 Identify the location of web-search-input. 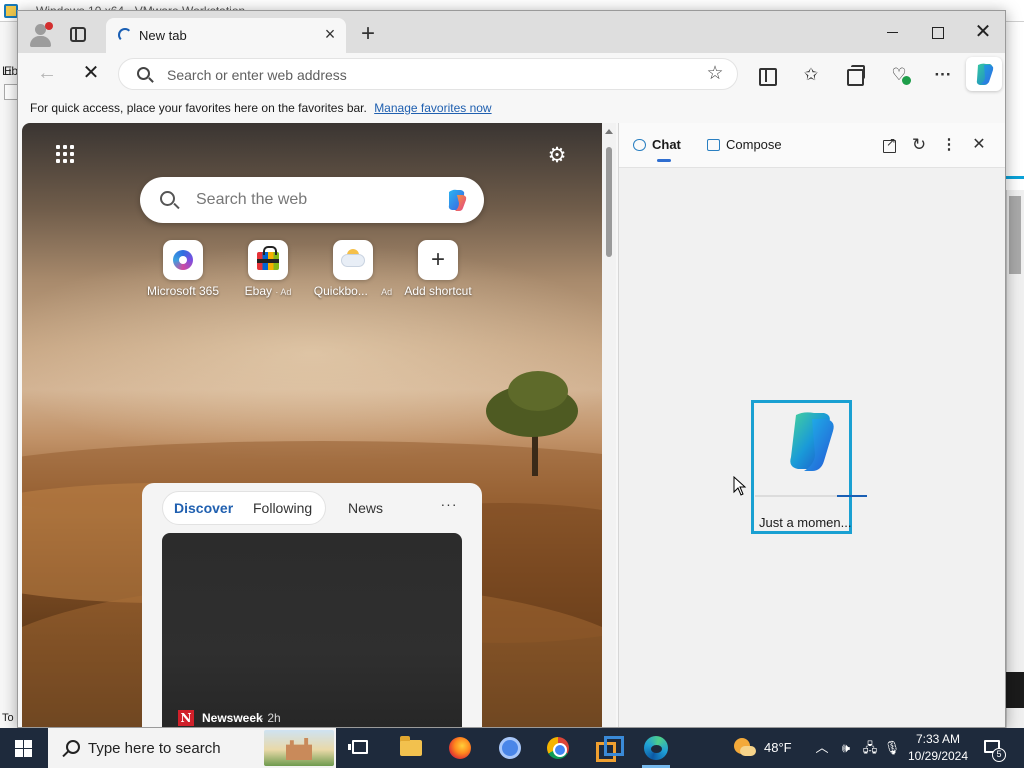
(311, 200).